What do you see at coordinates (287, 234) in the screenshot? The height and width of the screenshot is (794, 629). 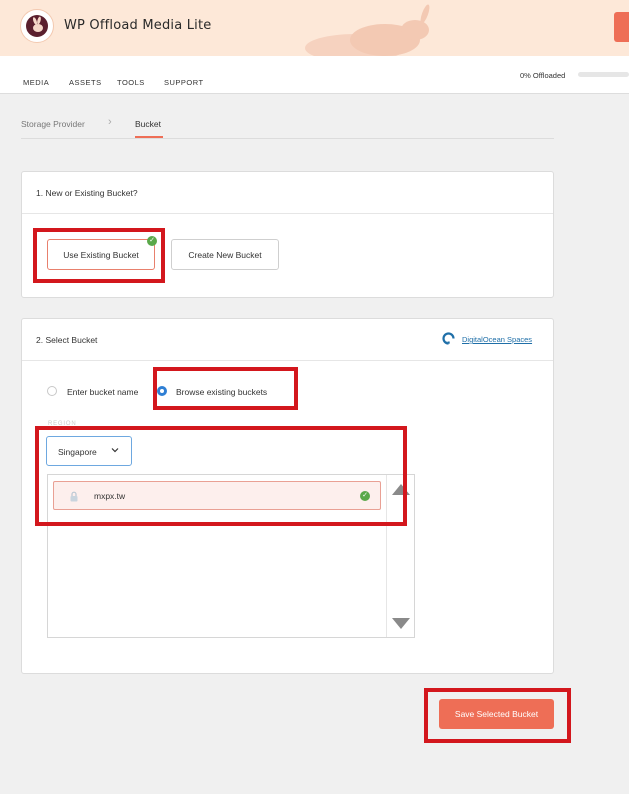 I see `bucket-choice-panel: 1. New or Existing Bucket?` at bounding box center [287, 234].